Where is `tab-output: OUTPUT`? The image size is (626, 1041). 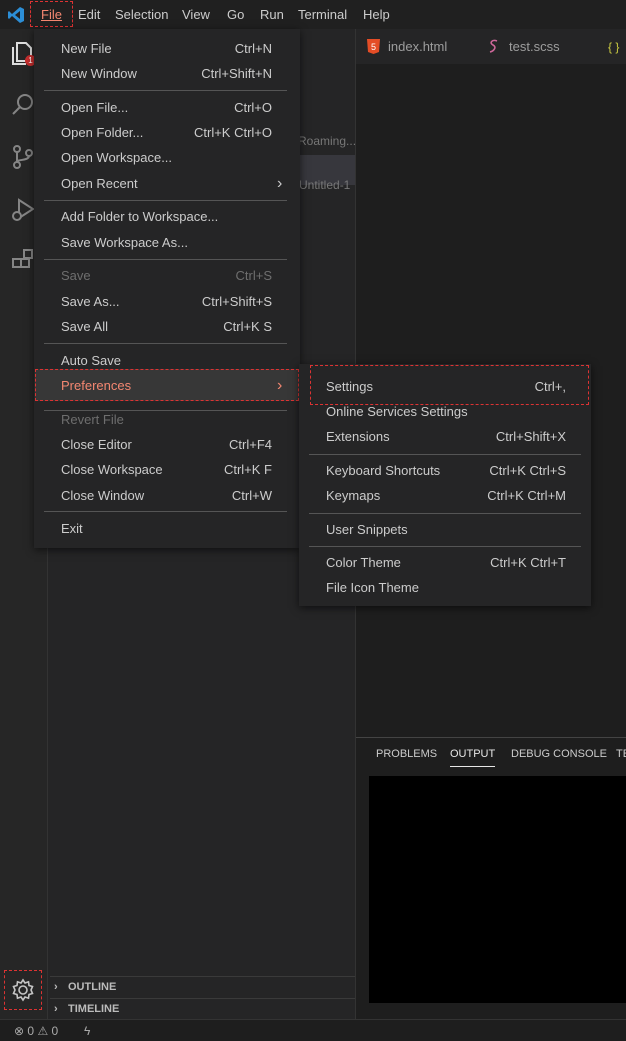 tab-output: OUTPUT is located at coordinates (473, 756).